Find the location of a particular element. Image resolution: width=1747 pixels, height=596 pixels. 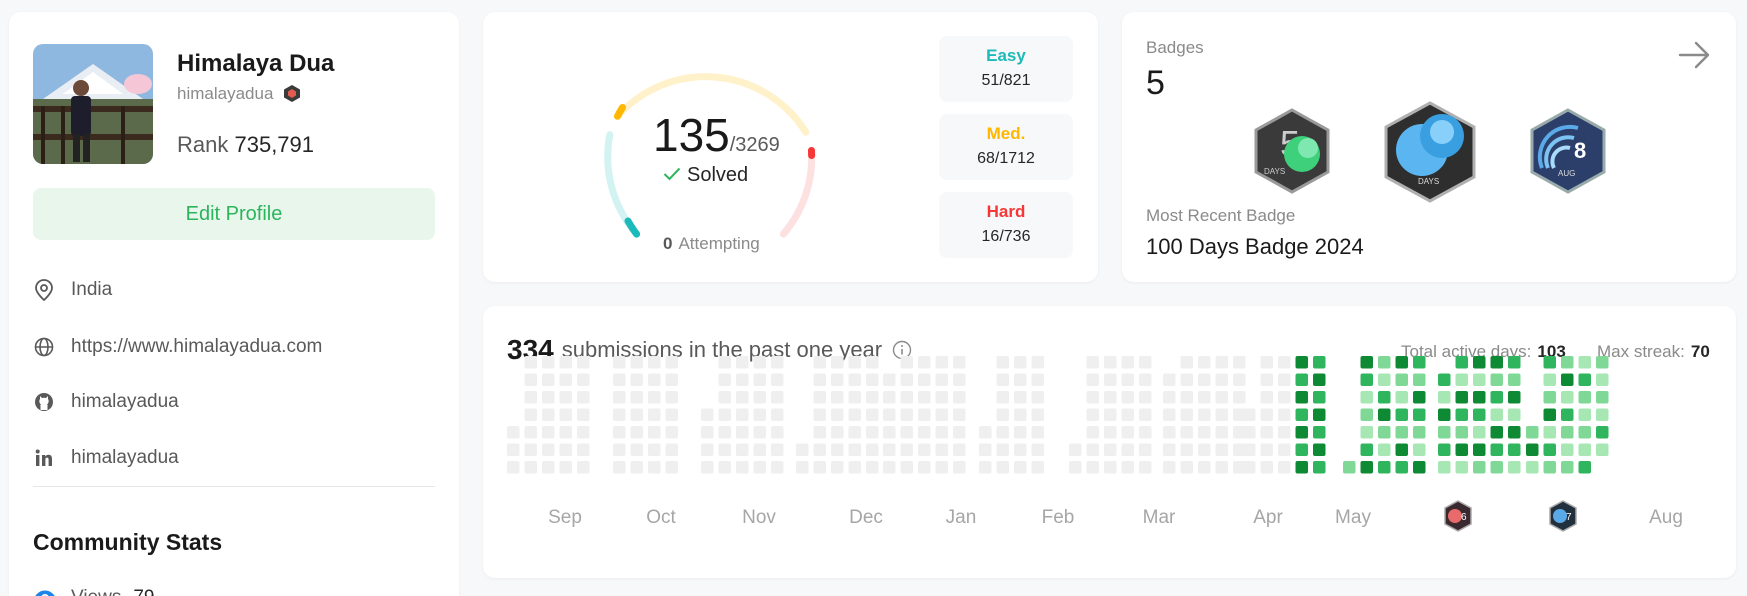

month-badge-jul-icon: 7 is located at coordinates (1563, 516).